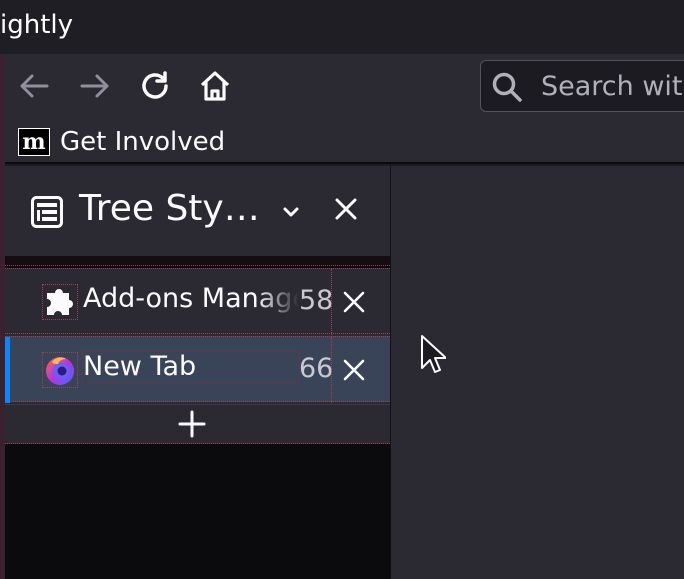 This screenshot has height=579, width=684. What do you see at coordinates (342, 87) in the screenshot?
I see `navigation-toolbar: Search wit` at bounding box center [342, 87].